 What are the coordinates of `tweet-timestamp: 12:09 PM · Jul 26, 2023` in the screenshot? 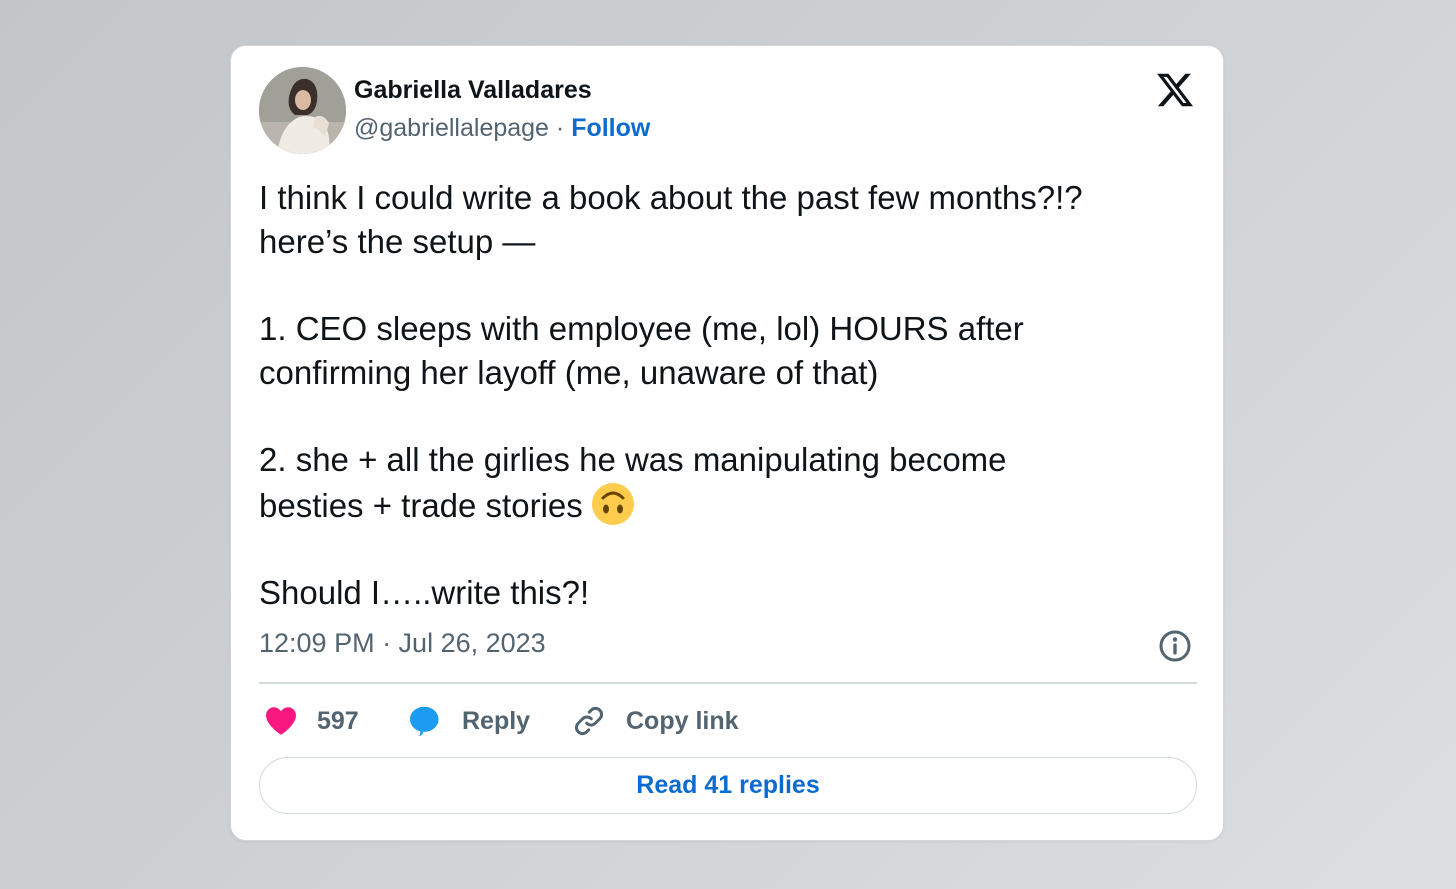 It's located at (402, 643).